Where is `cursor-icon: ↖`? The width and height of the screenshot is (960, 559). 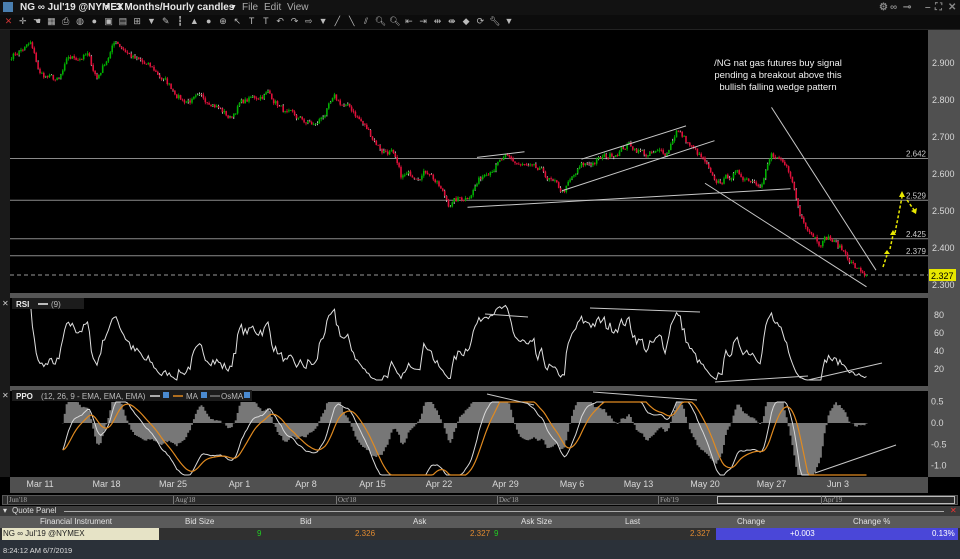 cursor-icon: ↖ is located at coordinates (237, 21).